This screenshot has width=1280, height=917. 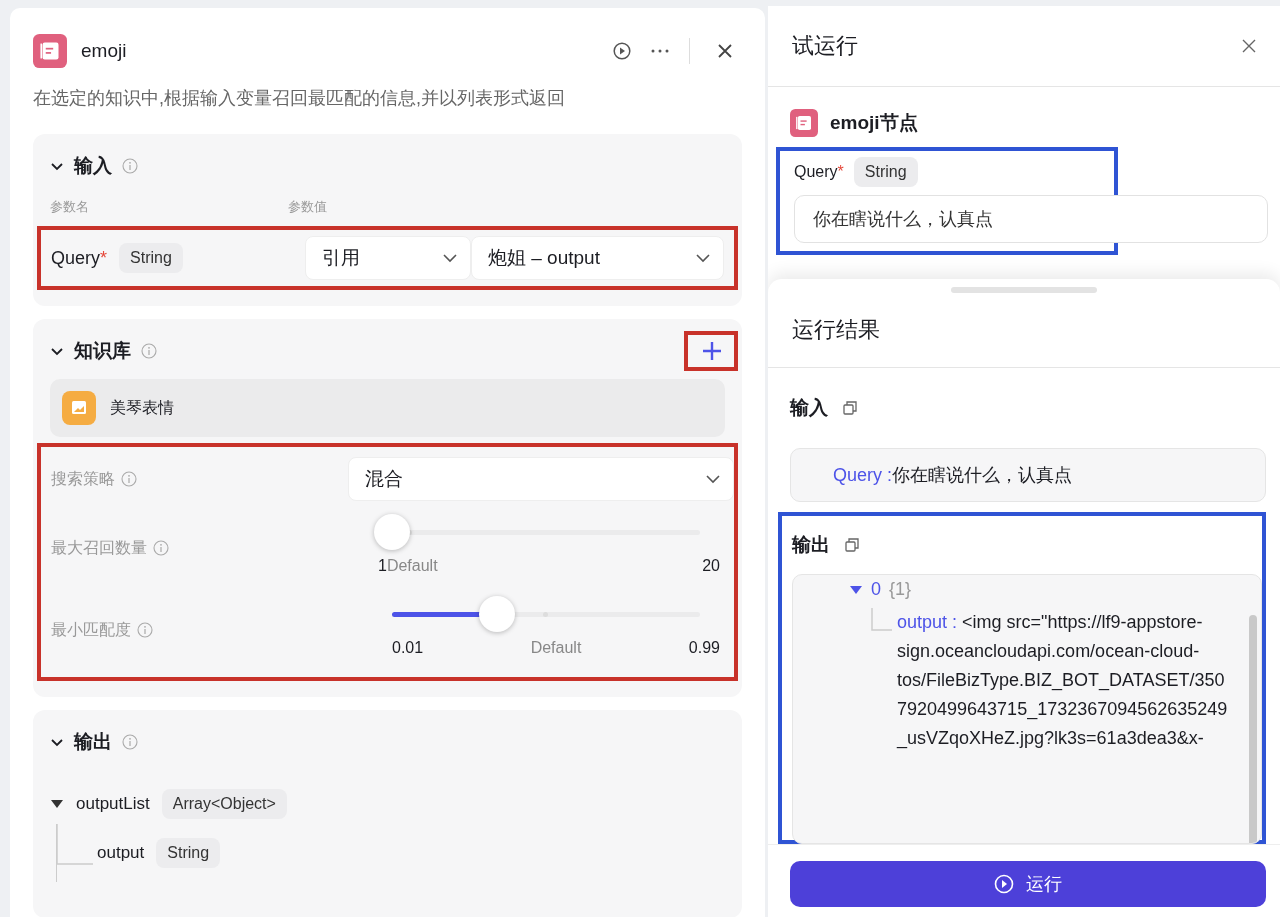 I want to click on value-select: 炮姐 – output, so click(x=597, y=258).